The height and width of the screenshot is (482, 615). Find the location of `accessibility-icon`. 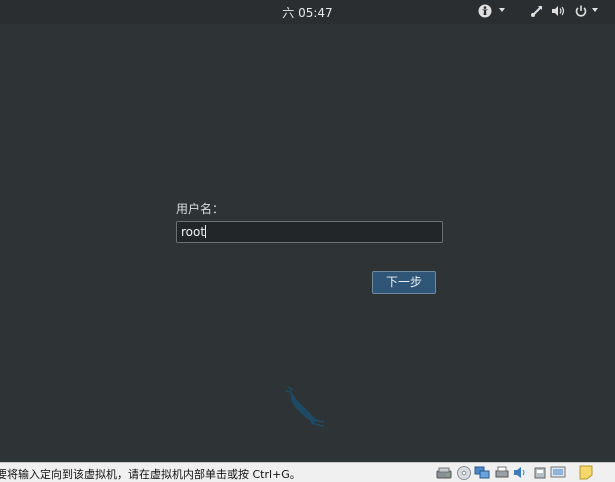

accessibility-icon is located at coordinates (485, 12).